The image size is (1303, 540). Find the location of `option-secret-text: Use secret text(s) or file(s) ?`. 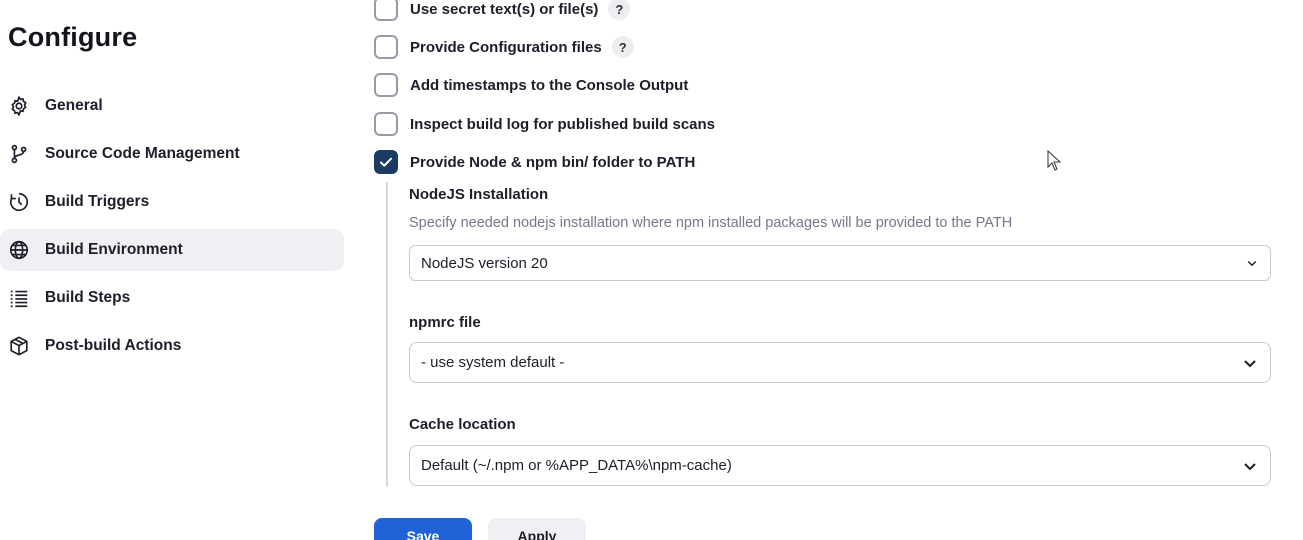

option-secret-text: Use secret text(s) or file(s) ? is located at coordinates (502, 11).